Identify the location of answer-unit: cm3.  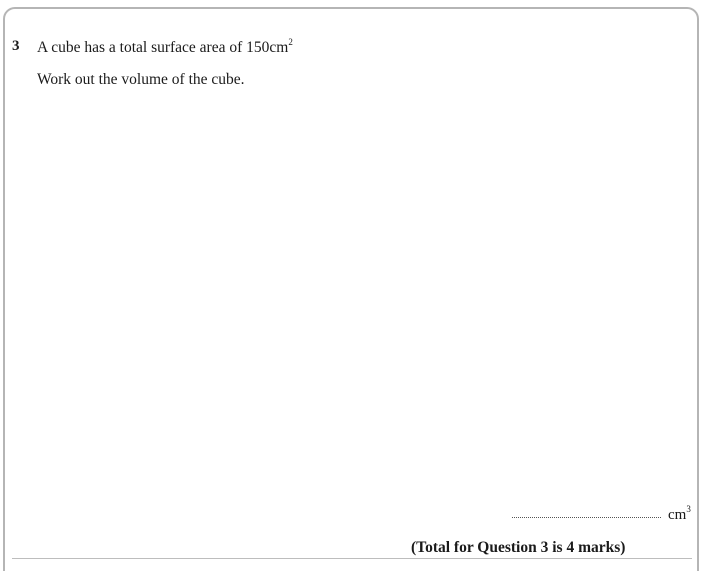
(679, 514).